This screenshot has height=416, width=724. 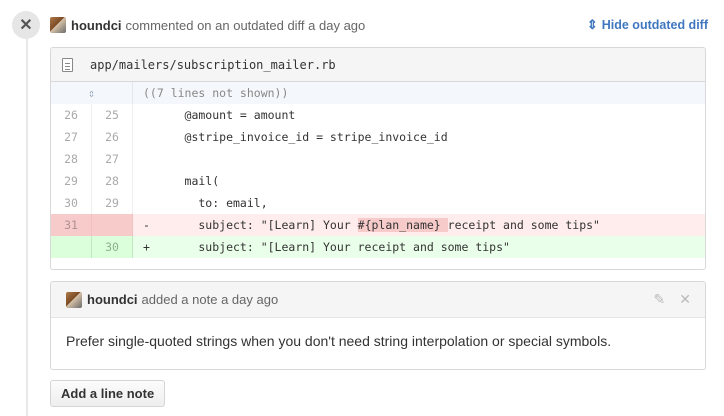 I want to click on diff-line: 29 28 mail(, so click(x=378, y=181).